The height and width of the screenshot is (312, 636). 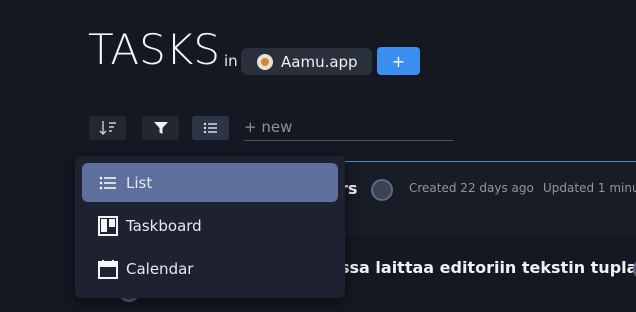 What do you see at coordinates (154, 49) in the screenshot?
I see `page-title: TASKS` at bounding box center [154, 49].